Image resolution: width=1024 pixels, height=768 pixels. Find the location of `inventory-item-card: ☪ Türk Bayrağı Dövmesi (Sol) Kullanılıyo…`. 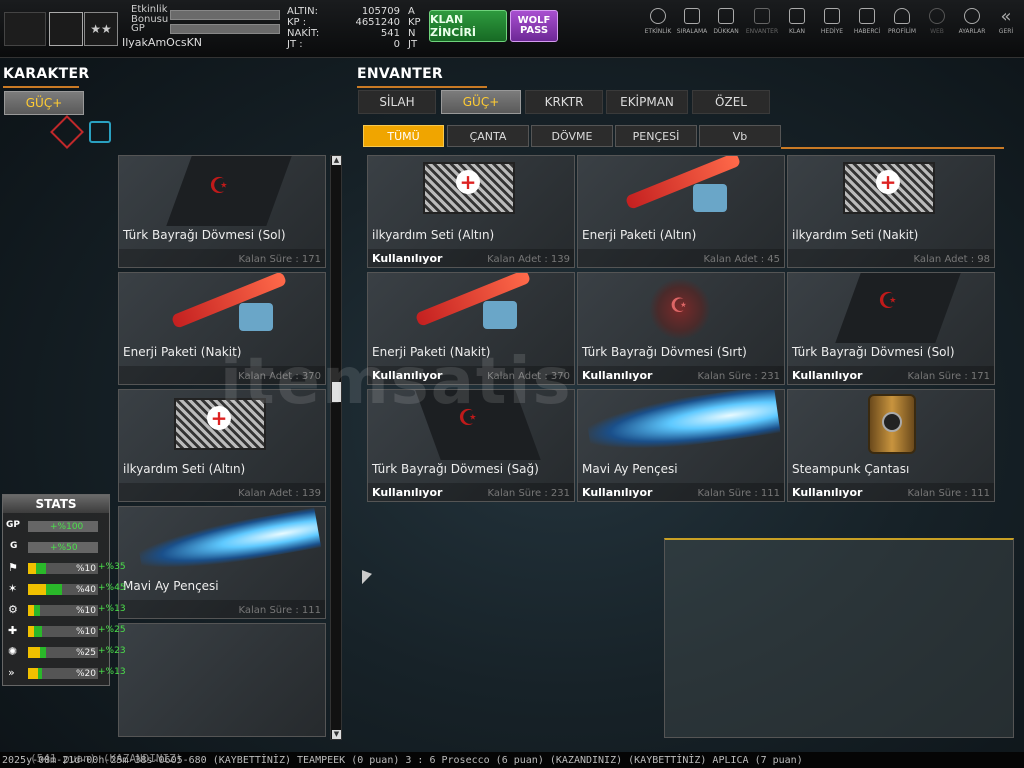

inventory-item-card: ☪ Türk Bayrağı Dövmesi (Sol) Kullanılıyo… is located at coordinates (891, 328).